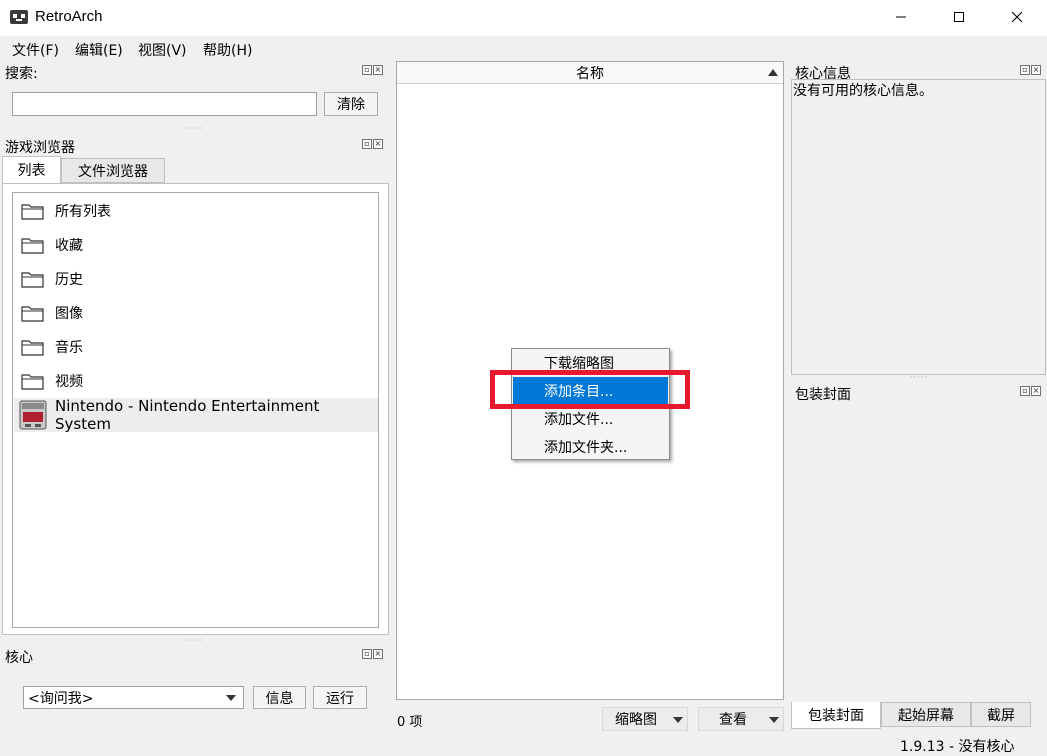  What do you see at coordinates (162, 50) in the screenshot?
I see `menu-view: 视图(V)` at bounding box center [162, 50].